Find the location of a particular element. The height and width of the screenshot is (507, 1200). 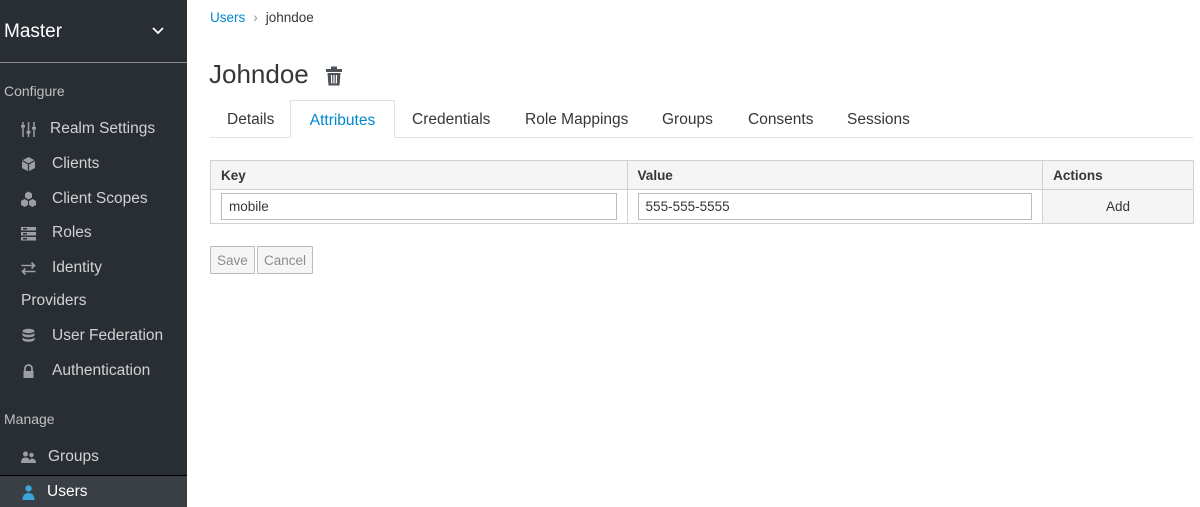

breadcrumb: Users › johndoe is located at coordinates (262, 17).